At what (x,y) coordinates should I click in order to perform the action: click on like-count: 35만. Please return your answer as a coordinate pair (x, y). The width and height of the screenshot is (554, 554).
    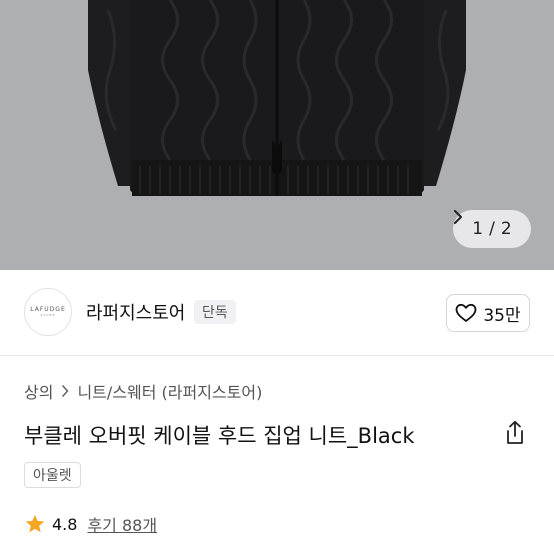
    Looking at the image, I should click on (502, 315).